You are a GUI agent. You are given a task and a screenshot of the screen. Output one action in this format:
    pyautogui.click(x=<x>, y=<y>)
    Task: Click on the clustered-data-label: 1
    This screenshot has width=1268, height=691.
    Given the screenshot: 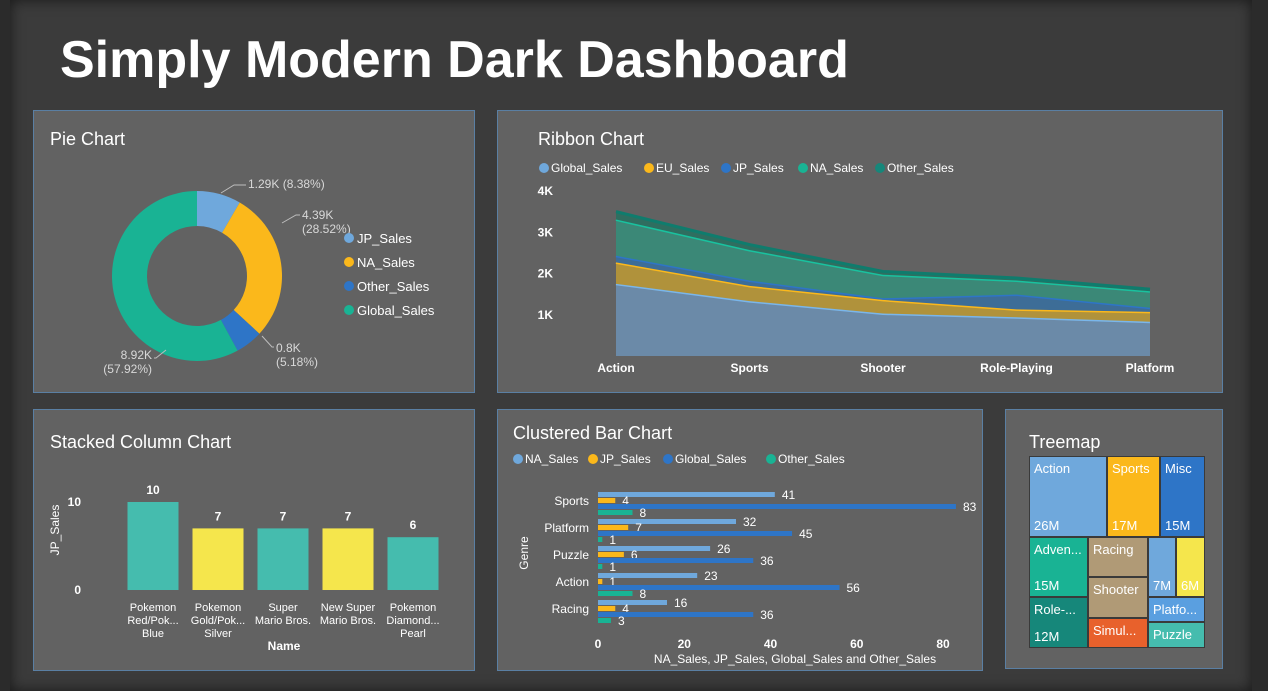 What is the action you would take?
    pyautogui.click(x=612, y=567)
    